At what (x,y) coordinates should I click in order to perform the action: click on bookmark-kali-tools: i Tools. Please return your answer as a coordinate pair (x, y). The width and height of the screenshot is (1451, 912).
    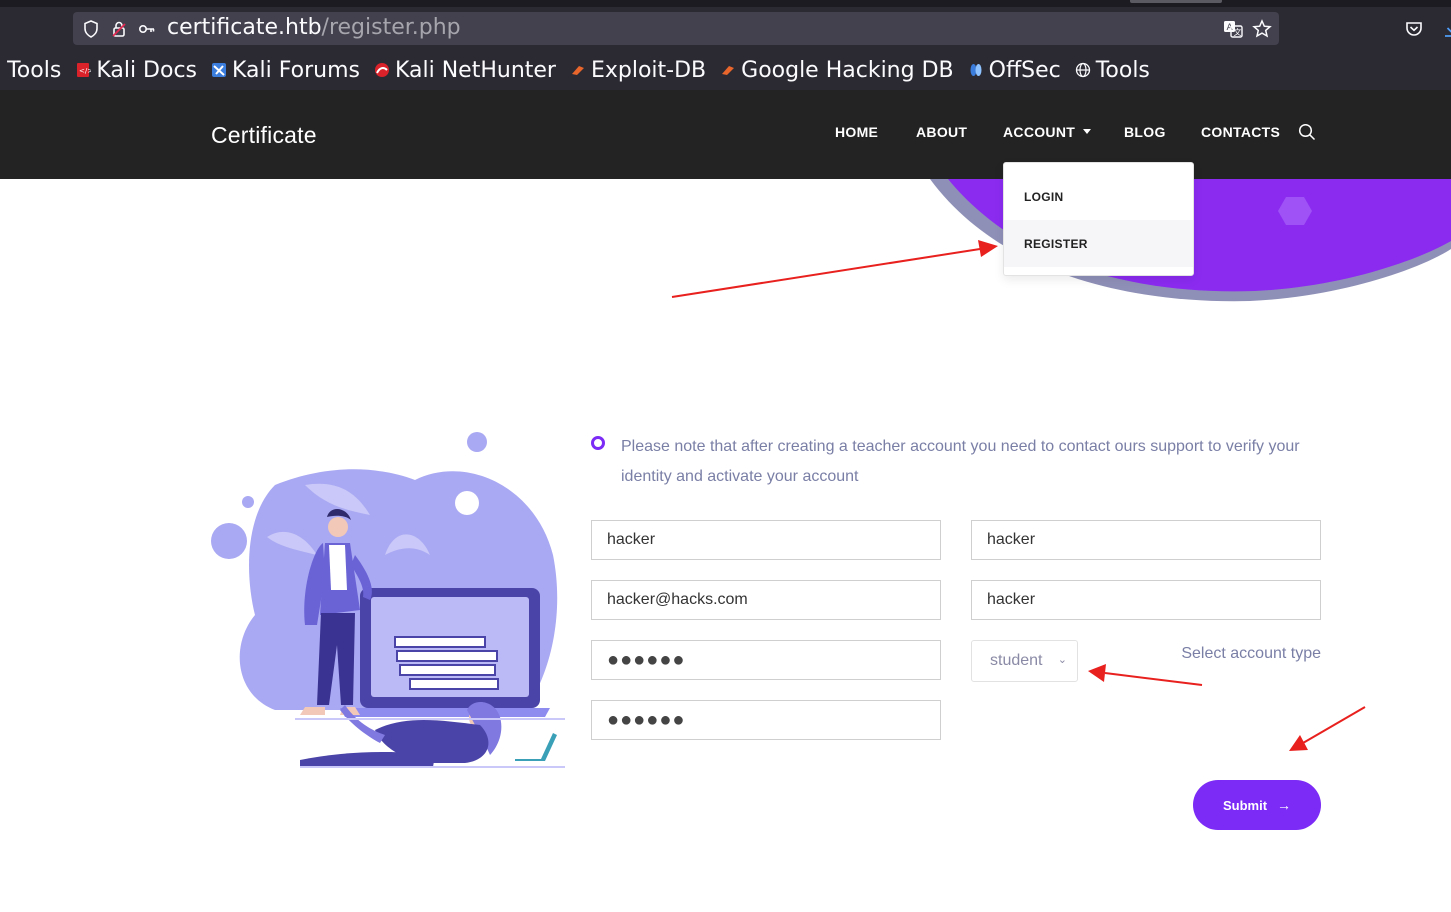
    Looking at the image, I should click on (30, 70).